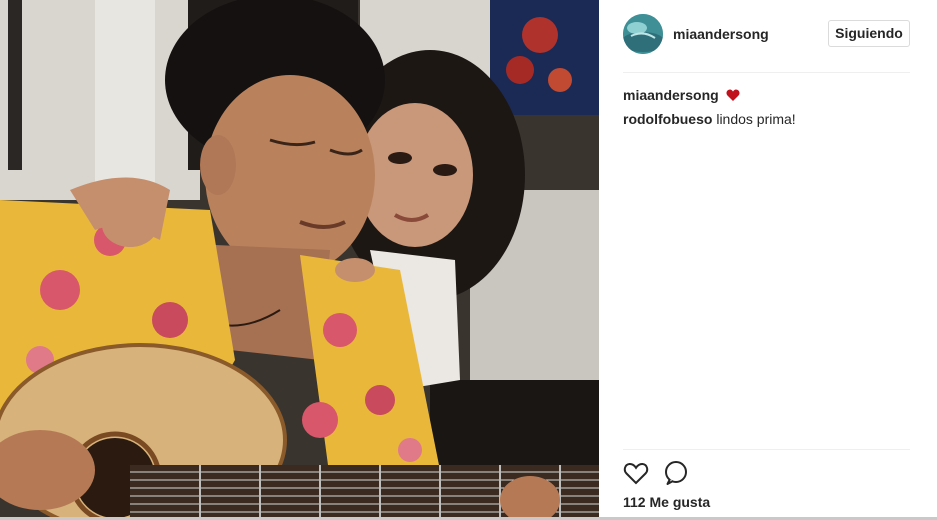  Describe the element at coordinates (766, 95) in the screenshot. I see `comment-item: miaandersong` at that location.